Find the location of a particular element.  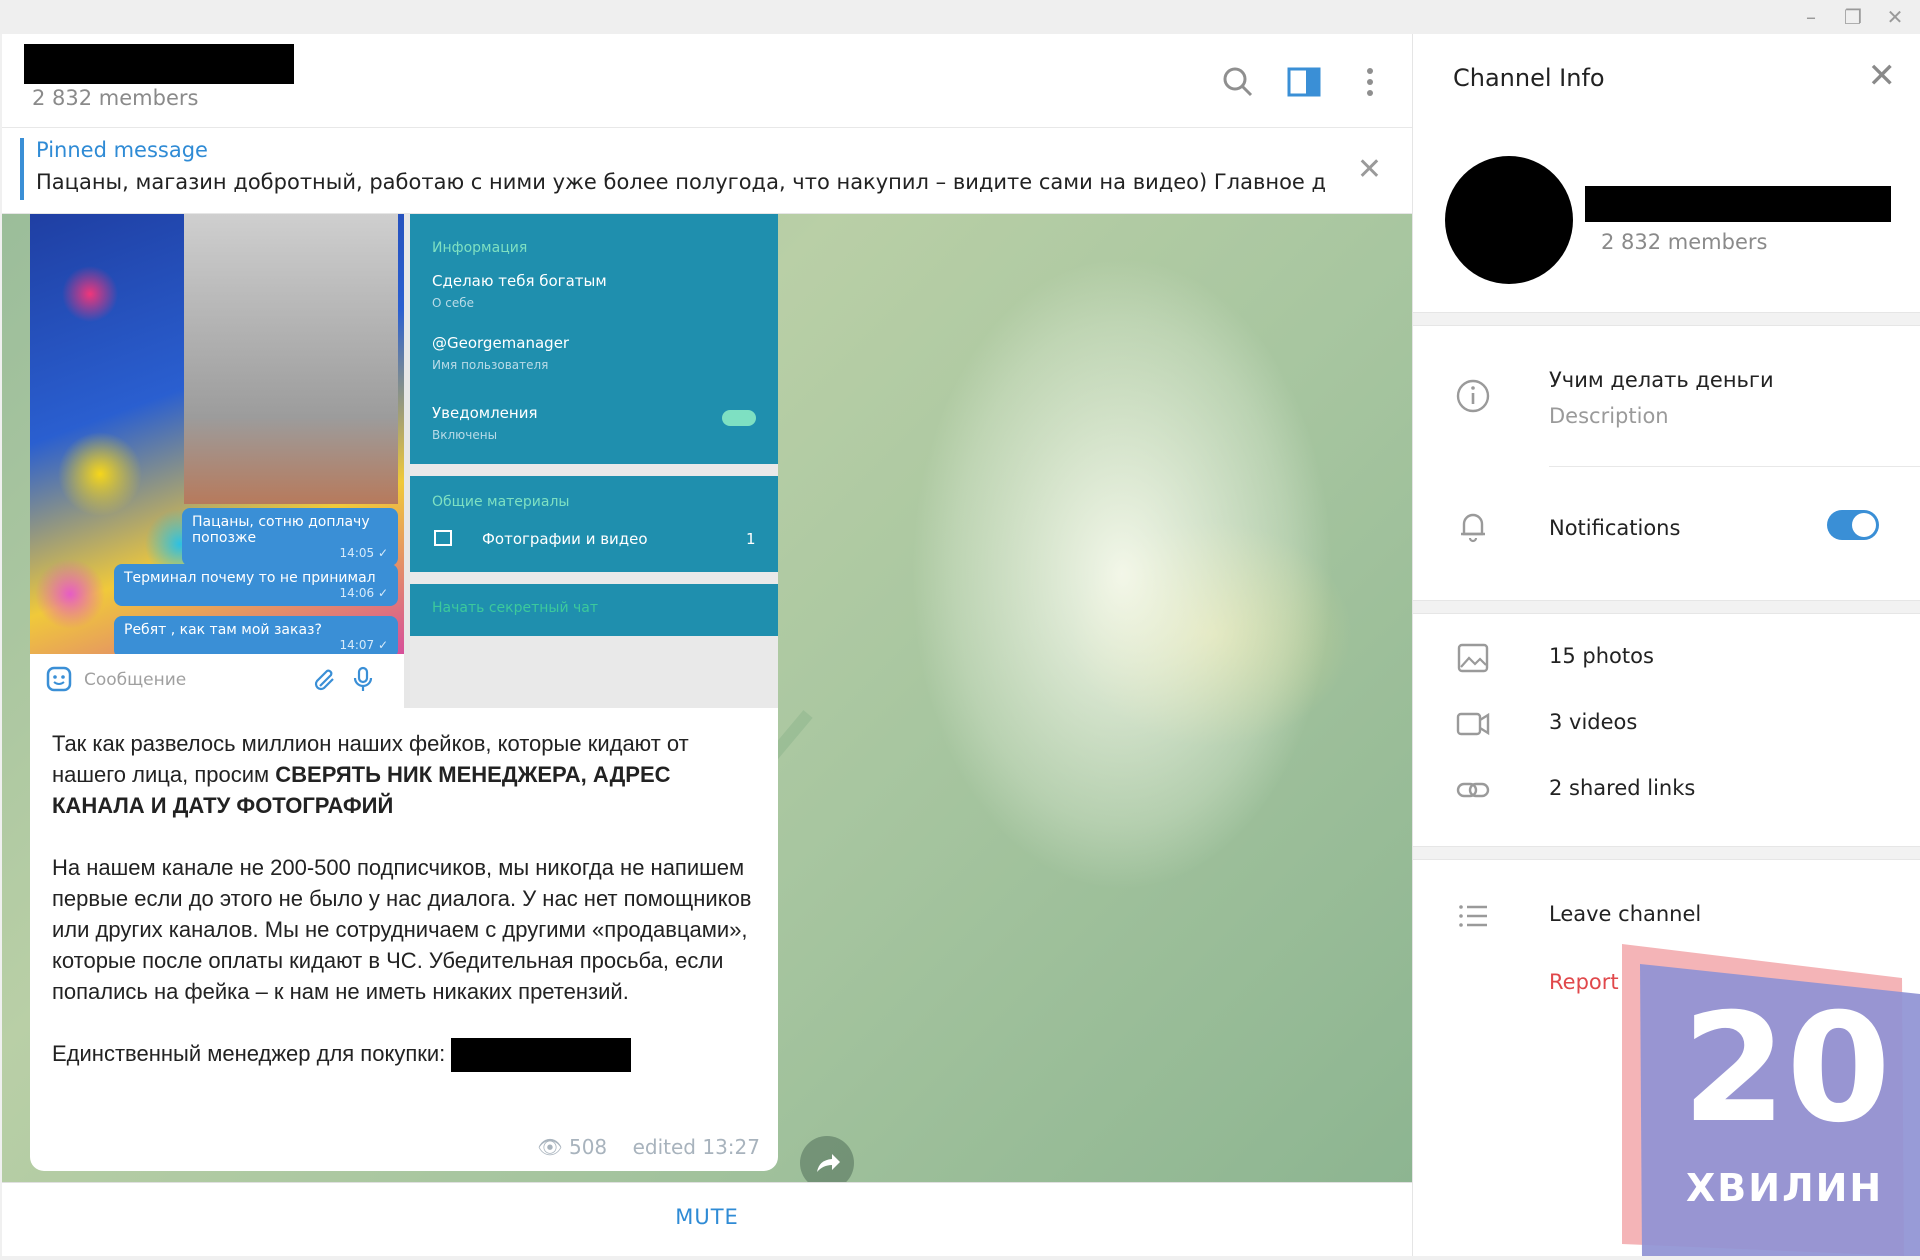

minimize-button: – is located at coordinates (1811, 17).